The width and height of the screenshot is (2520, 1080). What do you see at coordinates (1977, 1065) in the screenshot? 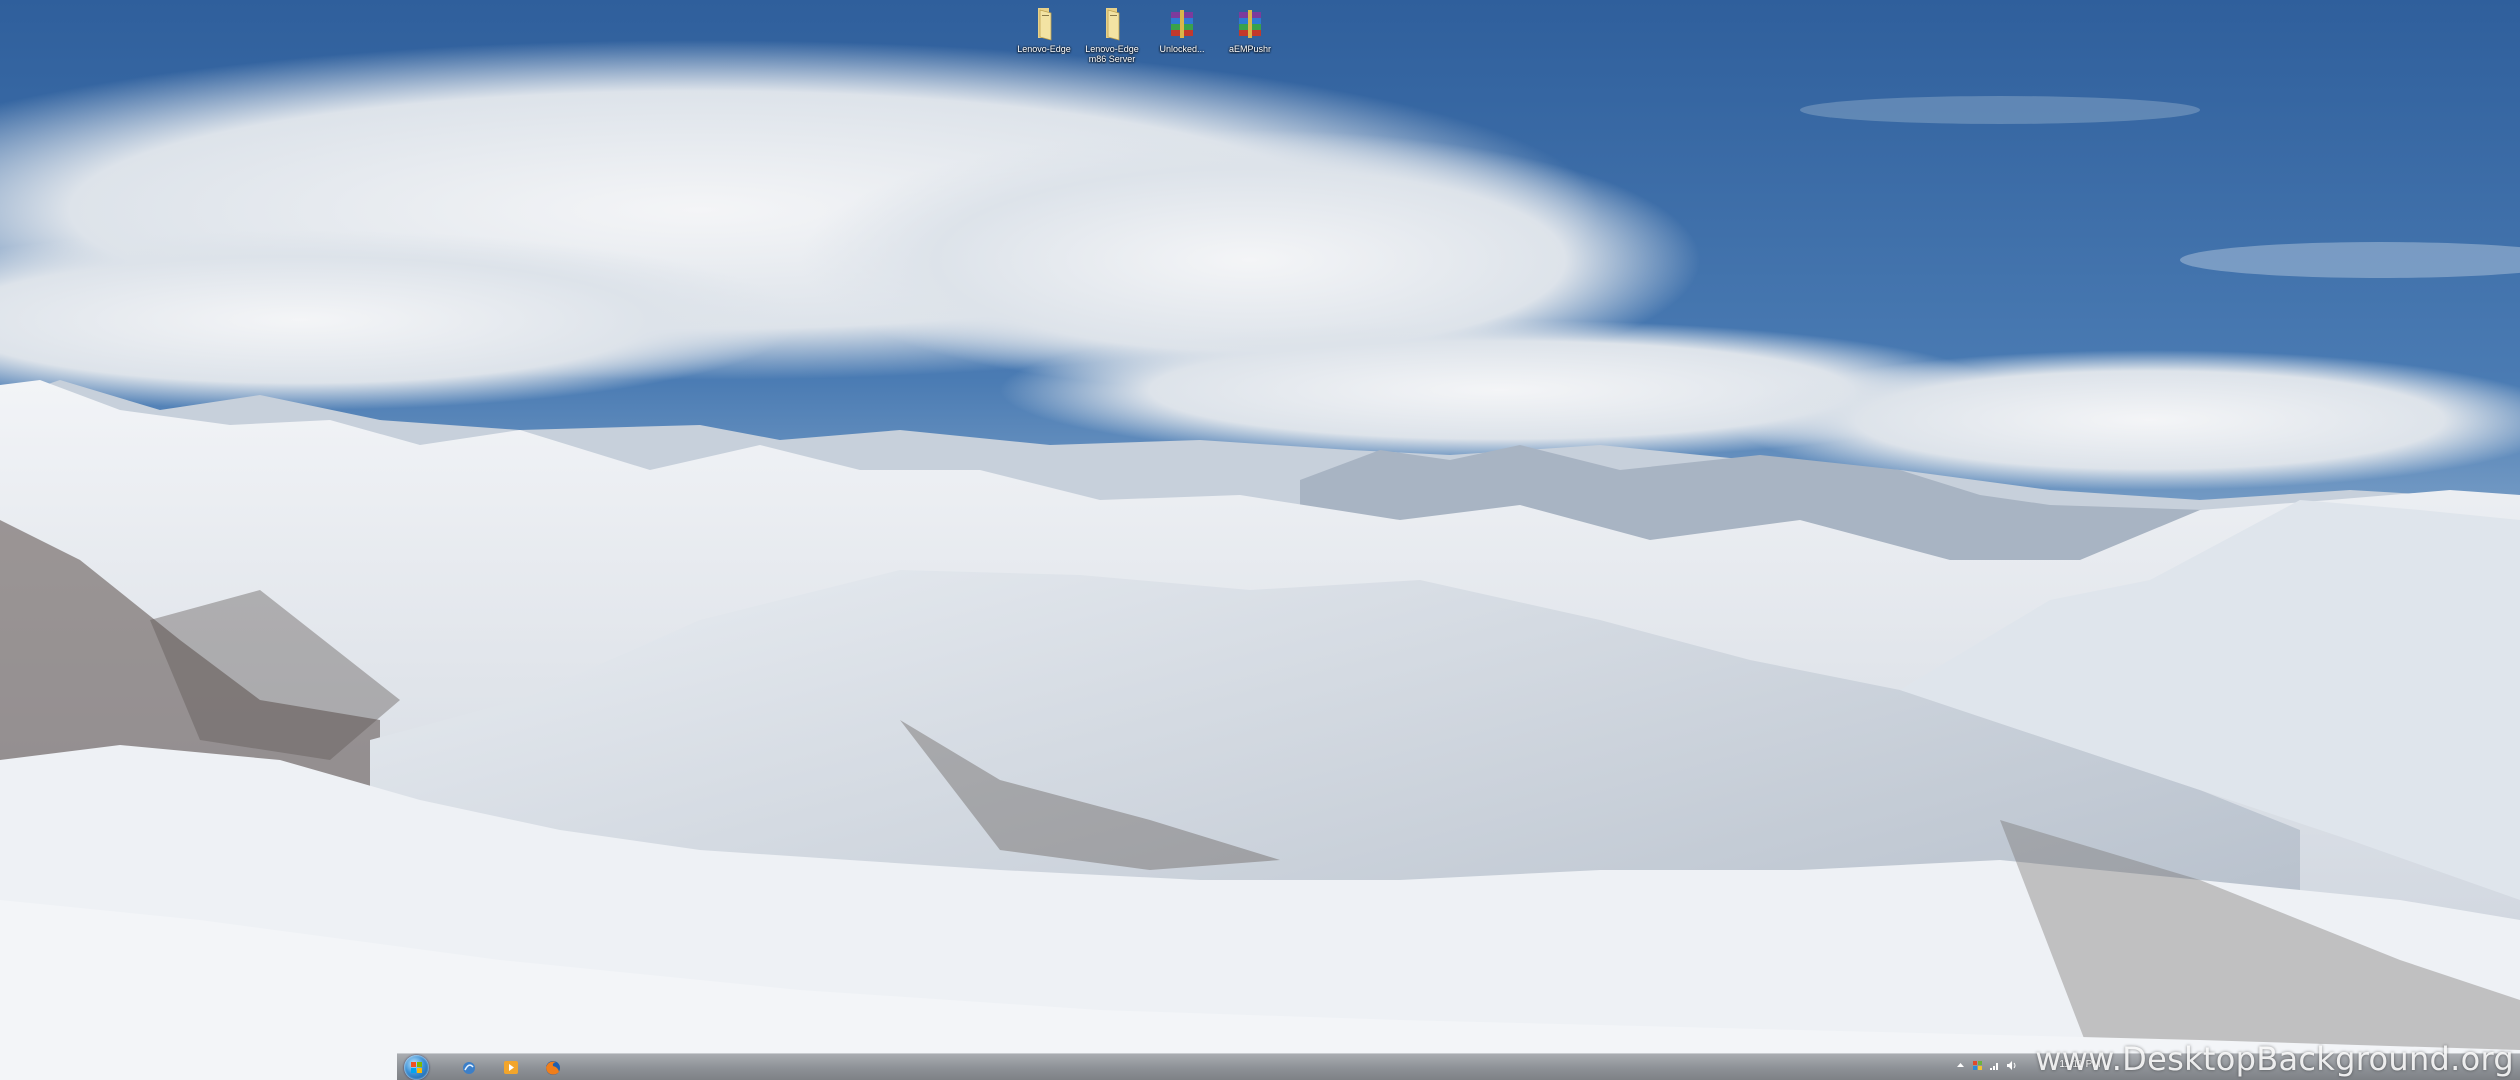
I see `notification-flag-icon` at bounding box center [1977, 1065].